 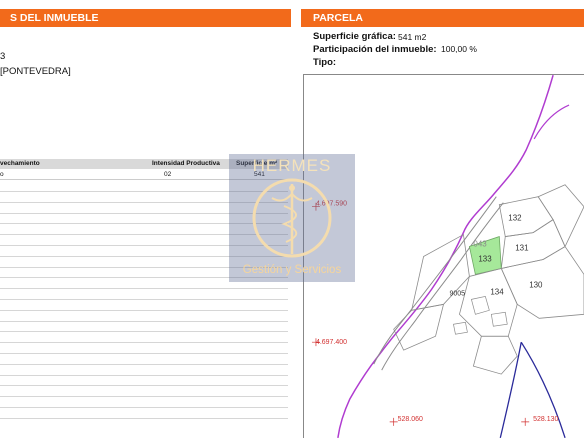 What do you see at coordinates (292, 270) in the screenshot?
I see `watermark-tagline: Gestión y Servicios` at bounding box center [292, 270].